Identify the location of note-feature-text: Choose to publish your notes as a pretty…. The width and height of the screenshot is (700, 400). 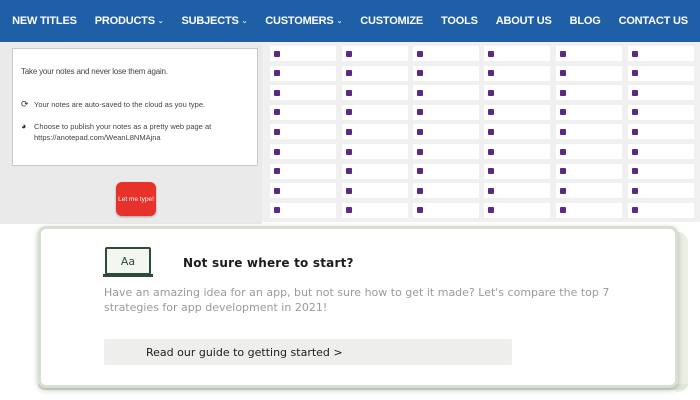
(123, 132).